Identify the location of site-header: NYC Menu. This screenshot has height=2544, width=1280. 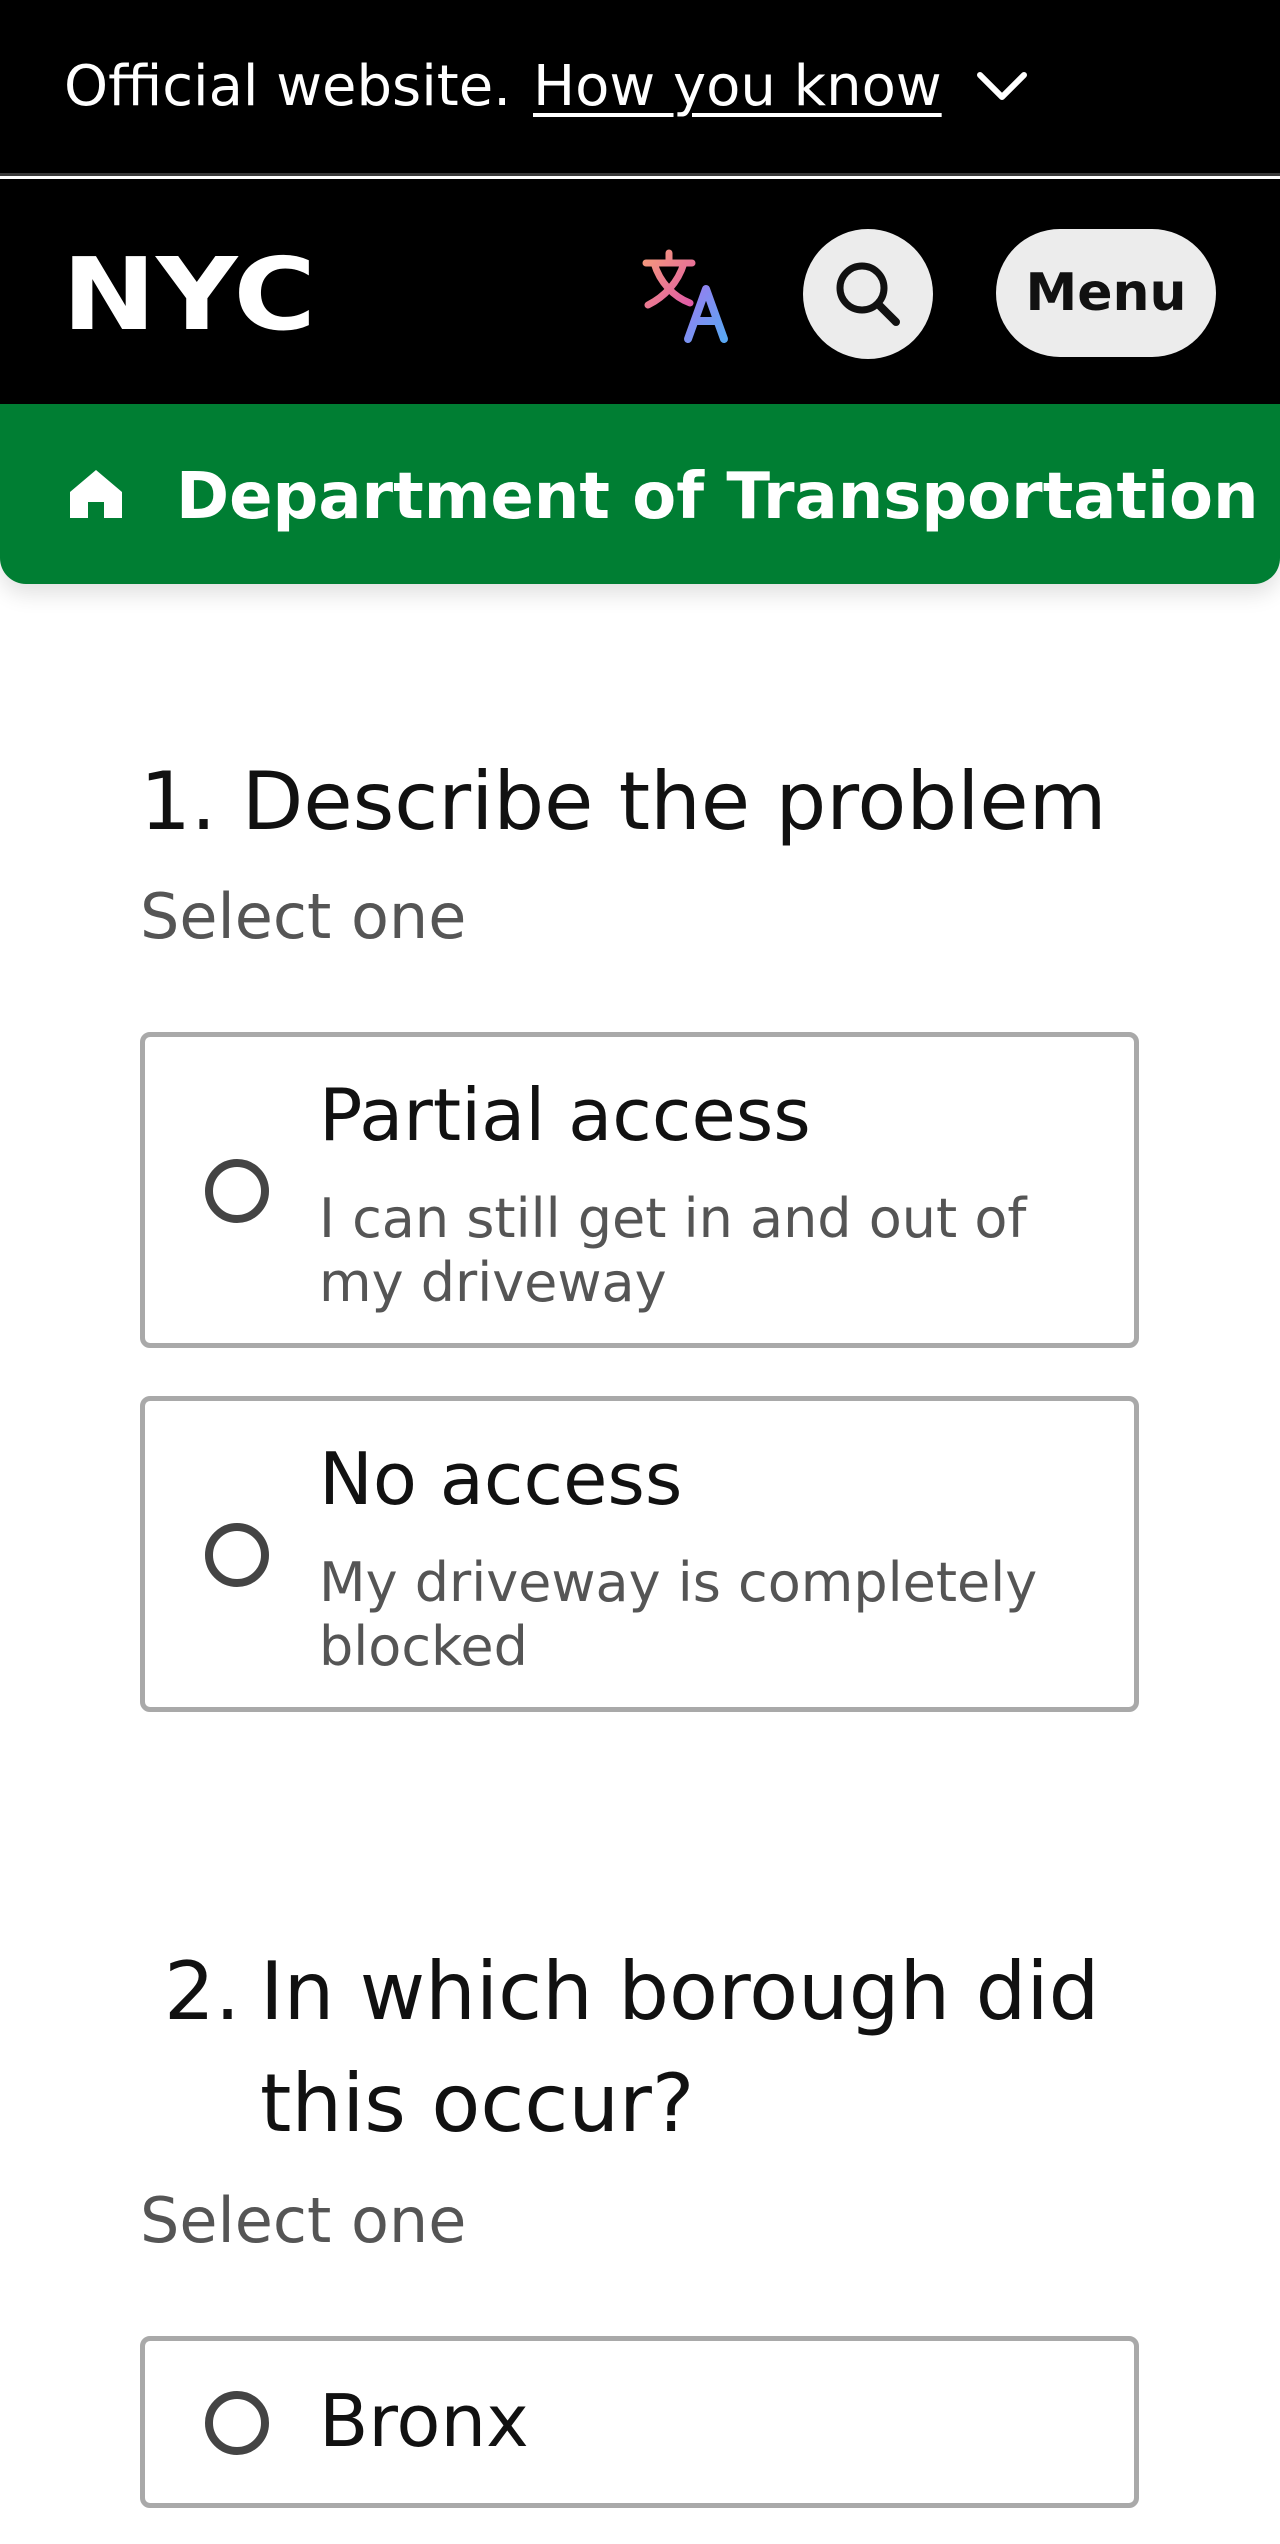
(640, 291).